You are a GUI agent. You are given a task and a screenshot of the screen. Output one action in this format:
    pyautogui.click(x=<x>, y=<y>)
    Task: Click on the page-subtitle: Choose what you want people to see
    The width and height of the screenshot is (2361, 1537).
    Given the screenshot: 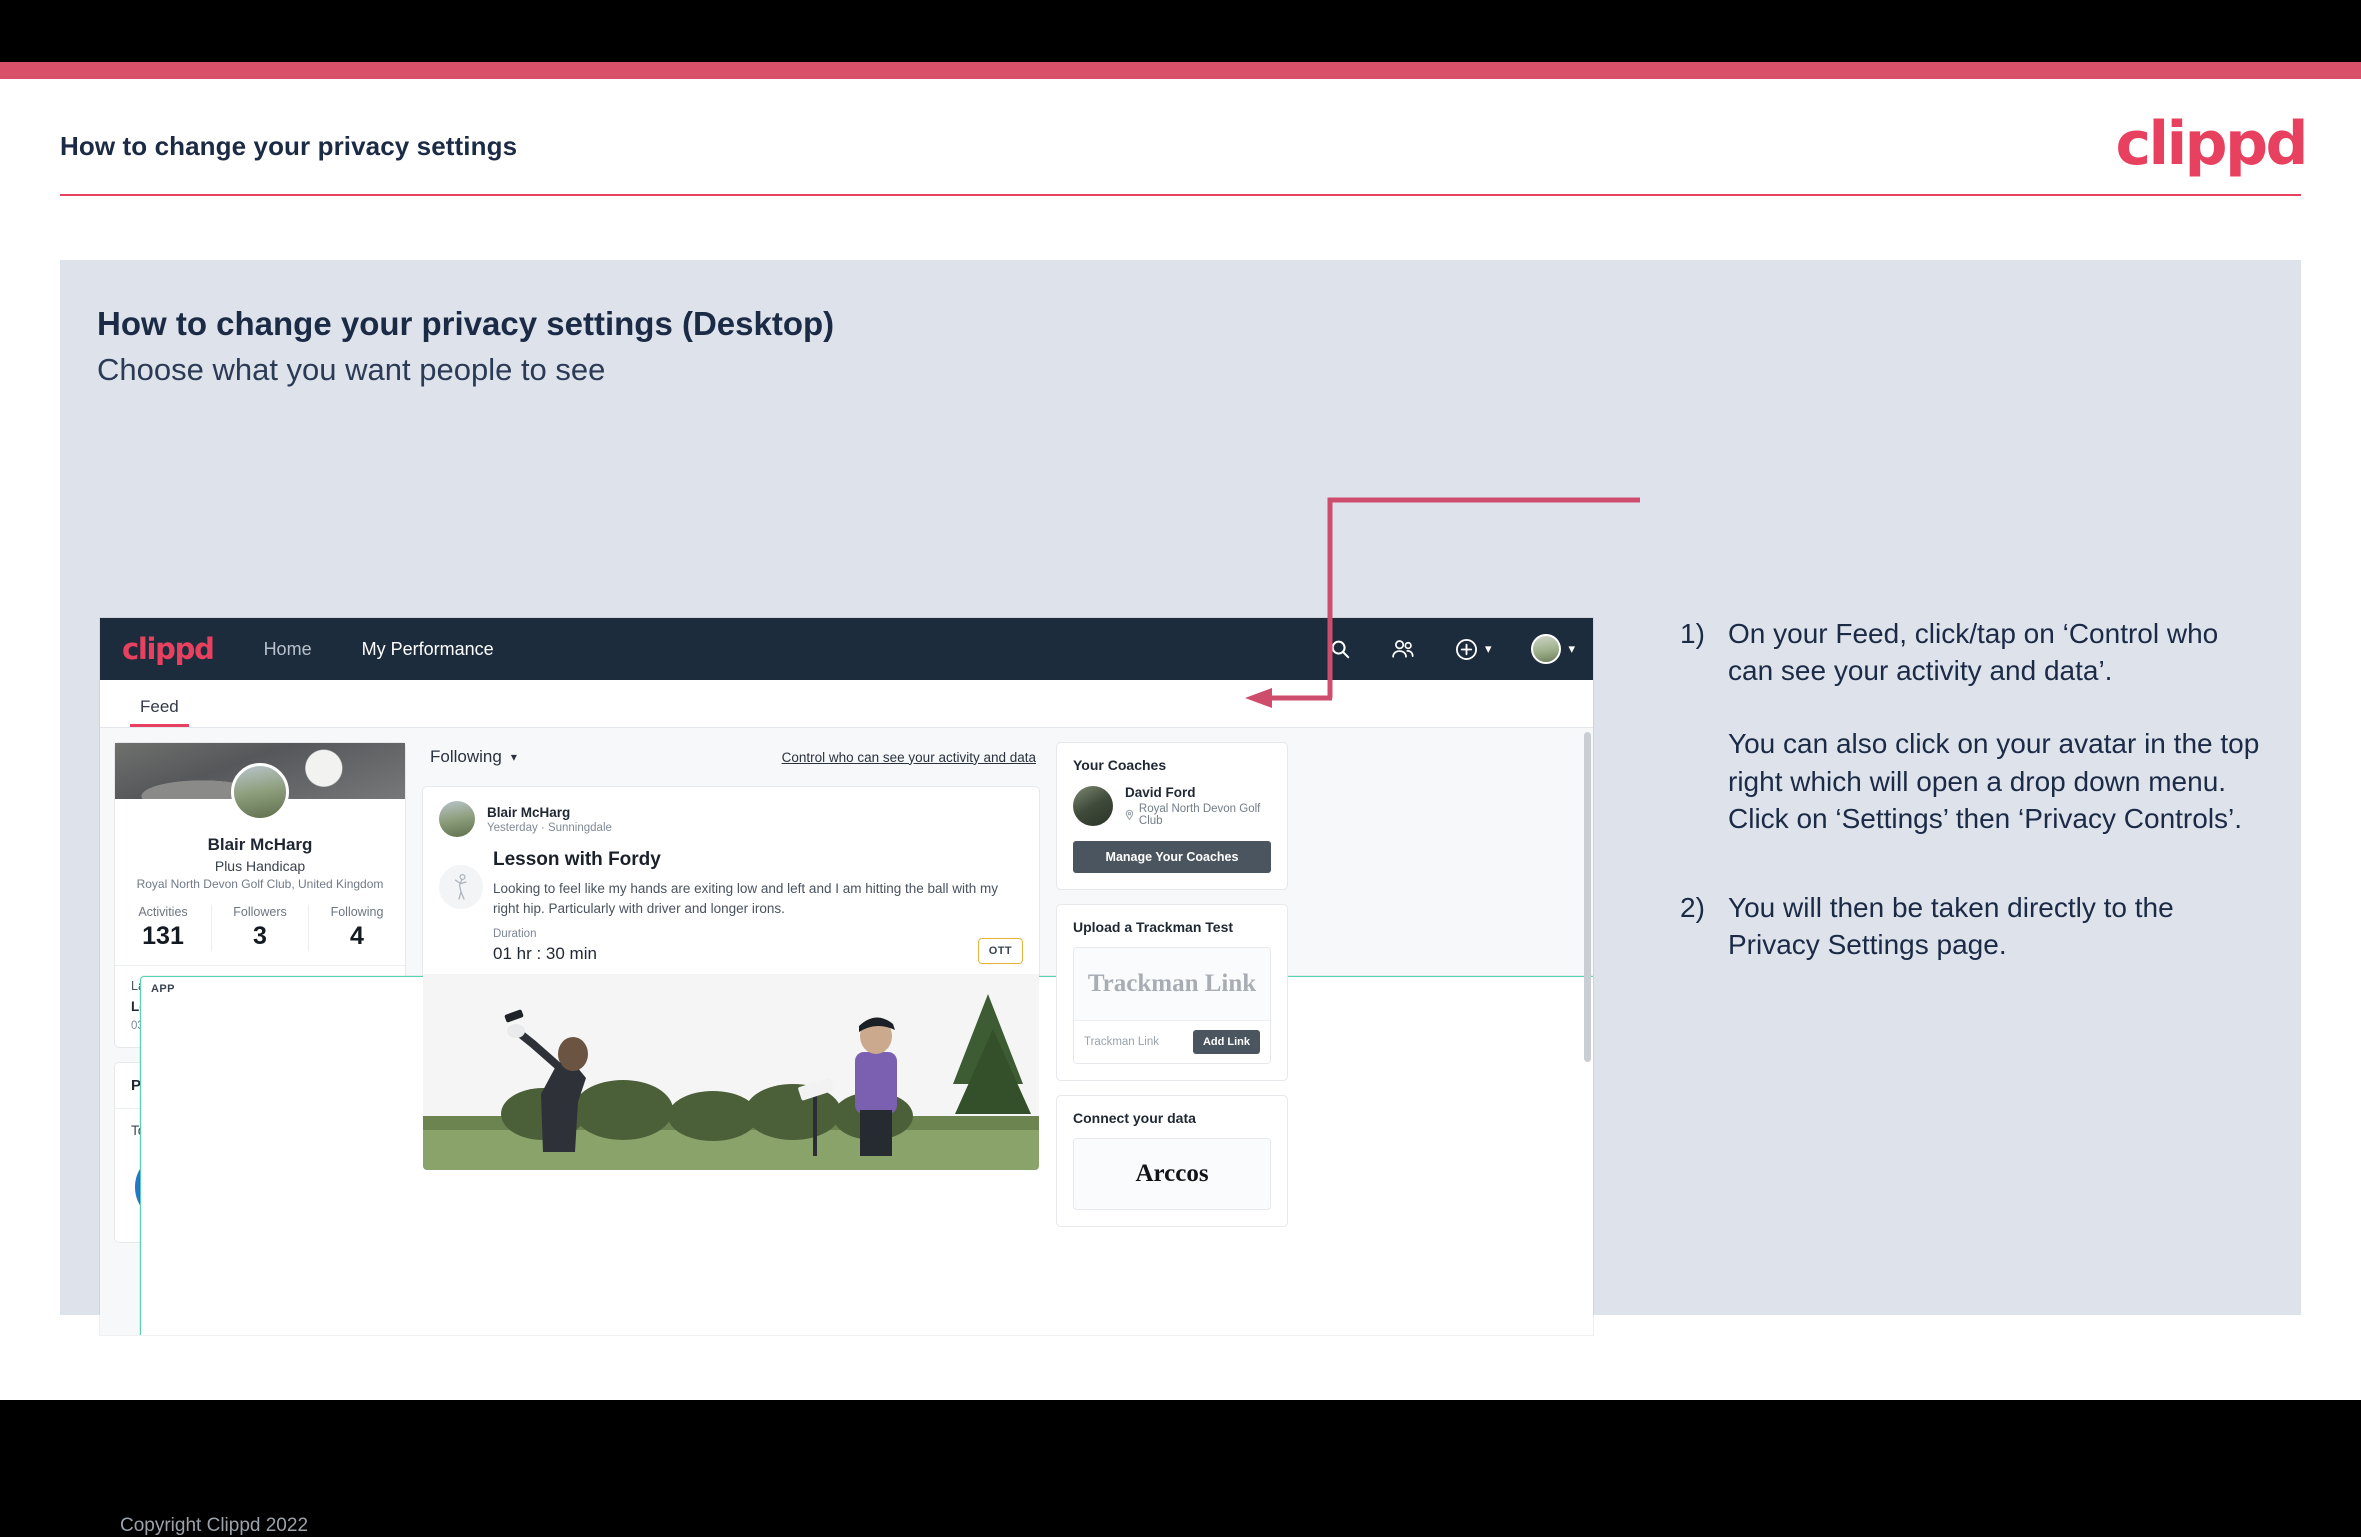 What is the action you would take?
    pyautogui.click(x=351, y=369)
    